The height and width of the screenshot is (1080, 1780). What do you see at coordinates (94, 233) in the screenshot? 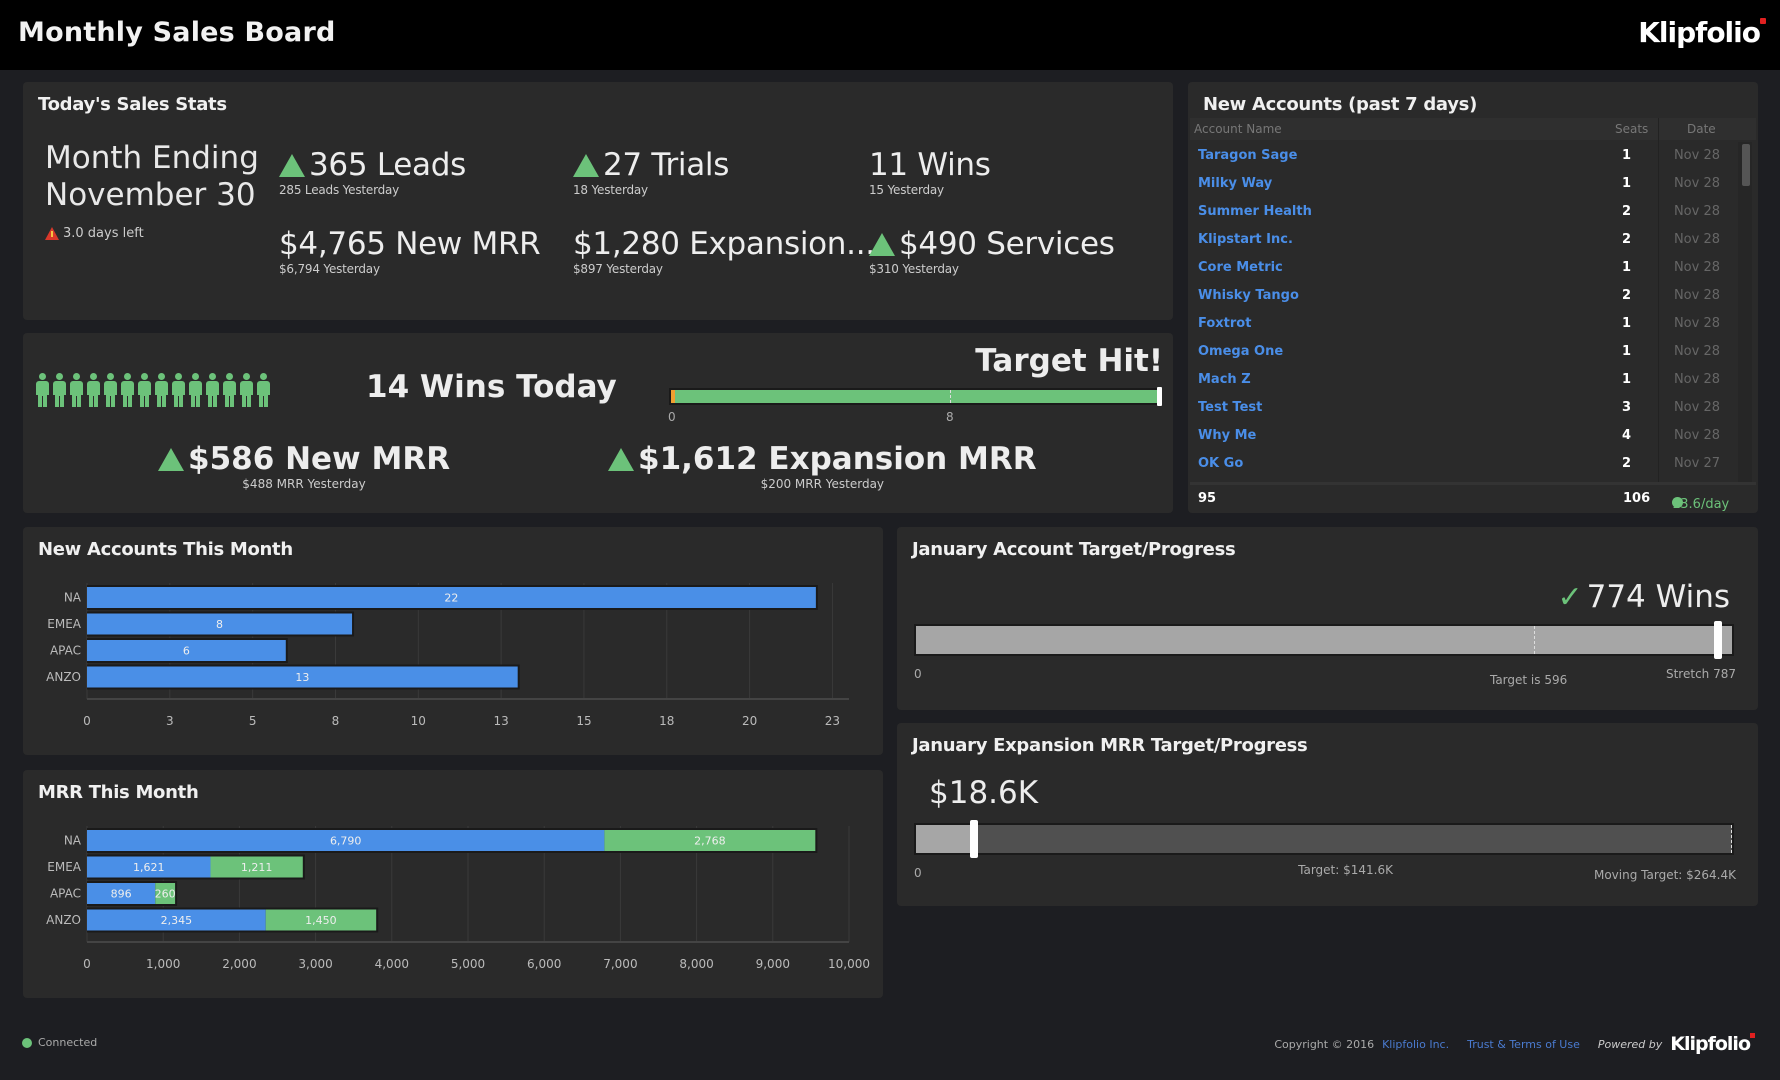
I see `days-left: 3.0 days left` at bounding box center [94, 233].